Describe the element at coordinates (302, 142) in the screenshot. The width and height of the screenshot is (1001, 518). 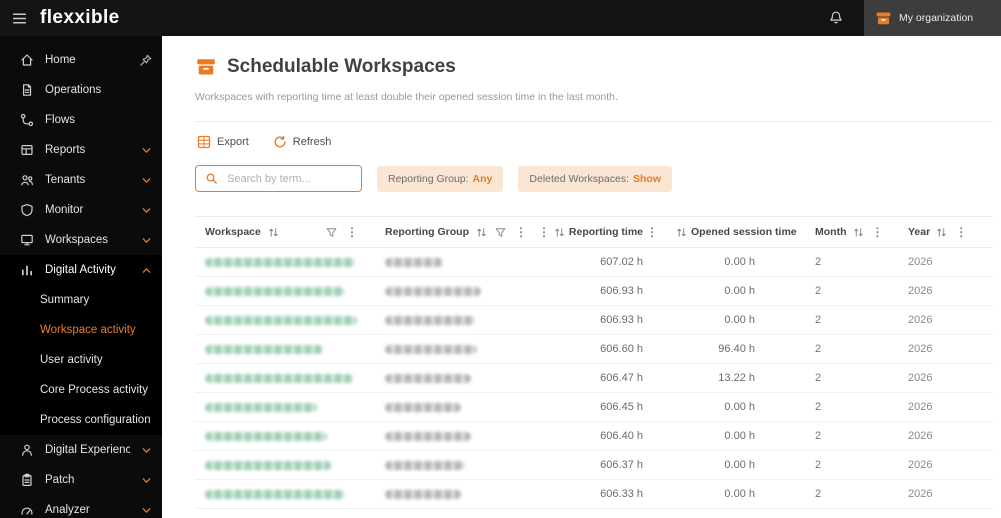
I see `refresh-button: Refresh` at that location.